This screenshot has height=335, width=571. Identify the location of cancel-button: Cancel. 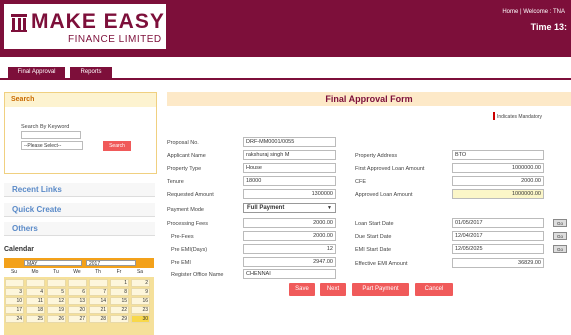
(434, 289).